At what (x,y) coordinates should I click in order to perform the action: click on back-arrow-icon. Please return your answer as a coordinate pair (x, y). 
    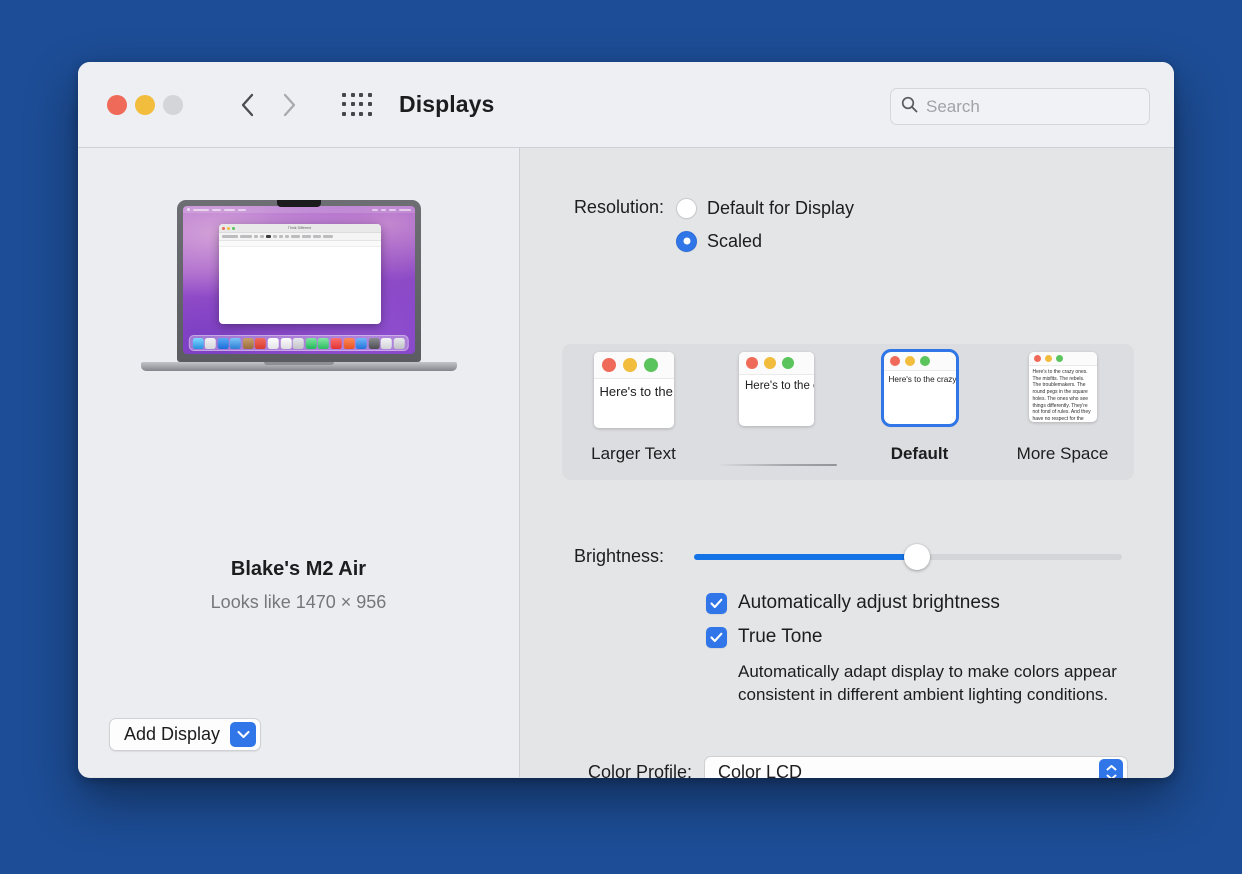
    Looking at the image, I should click on (247, 105).